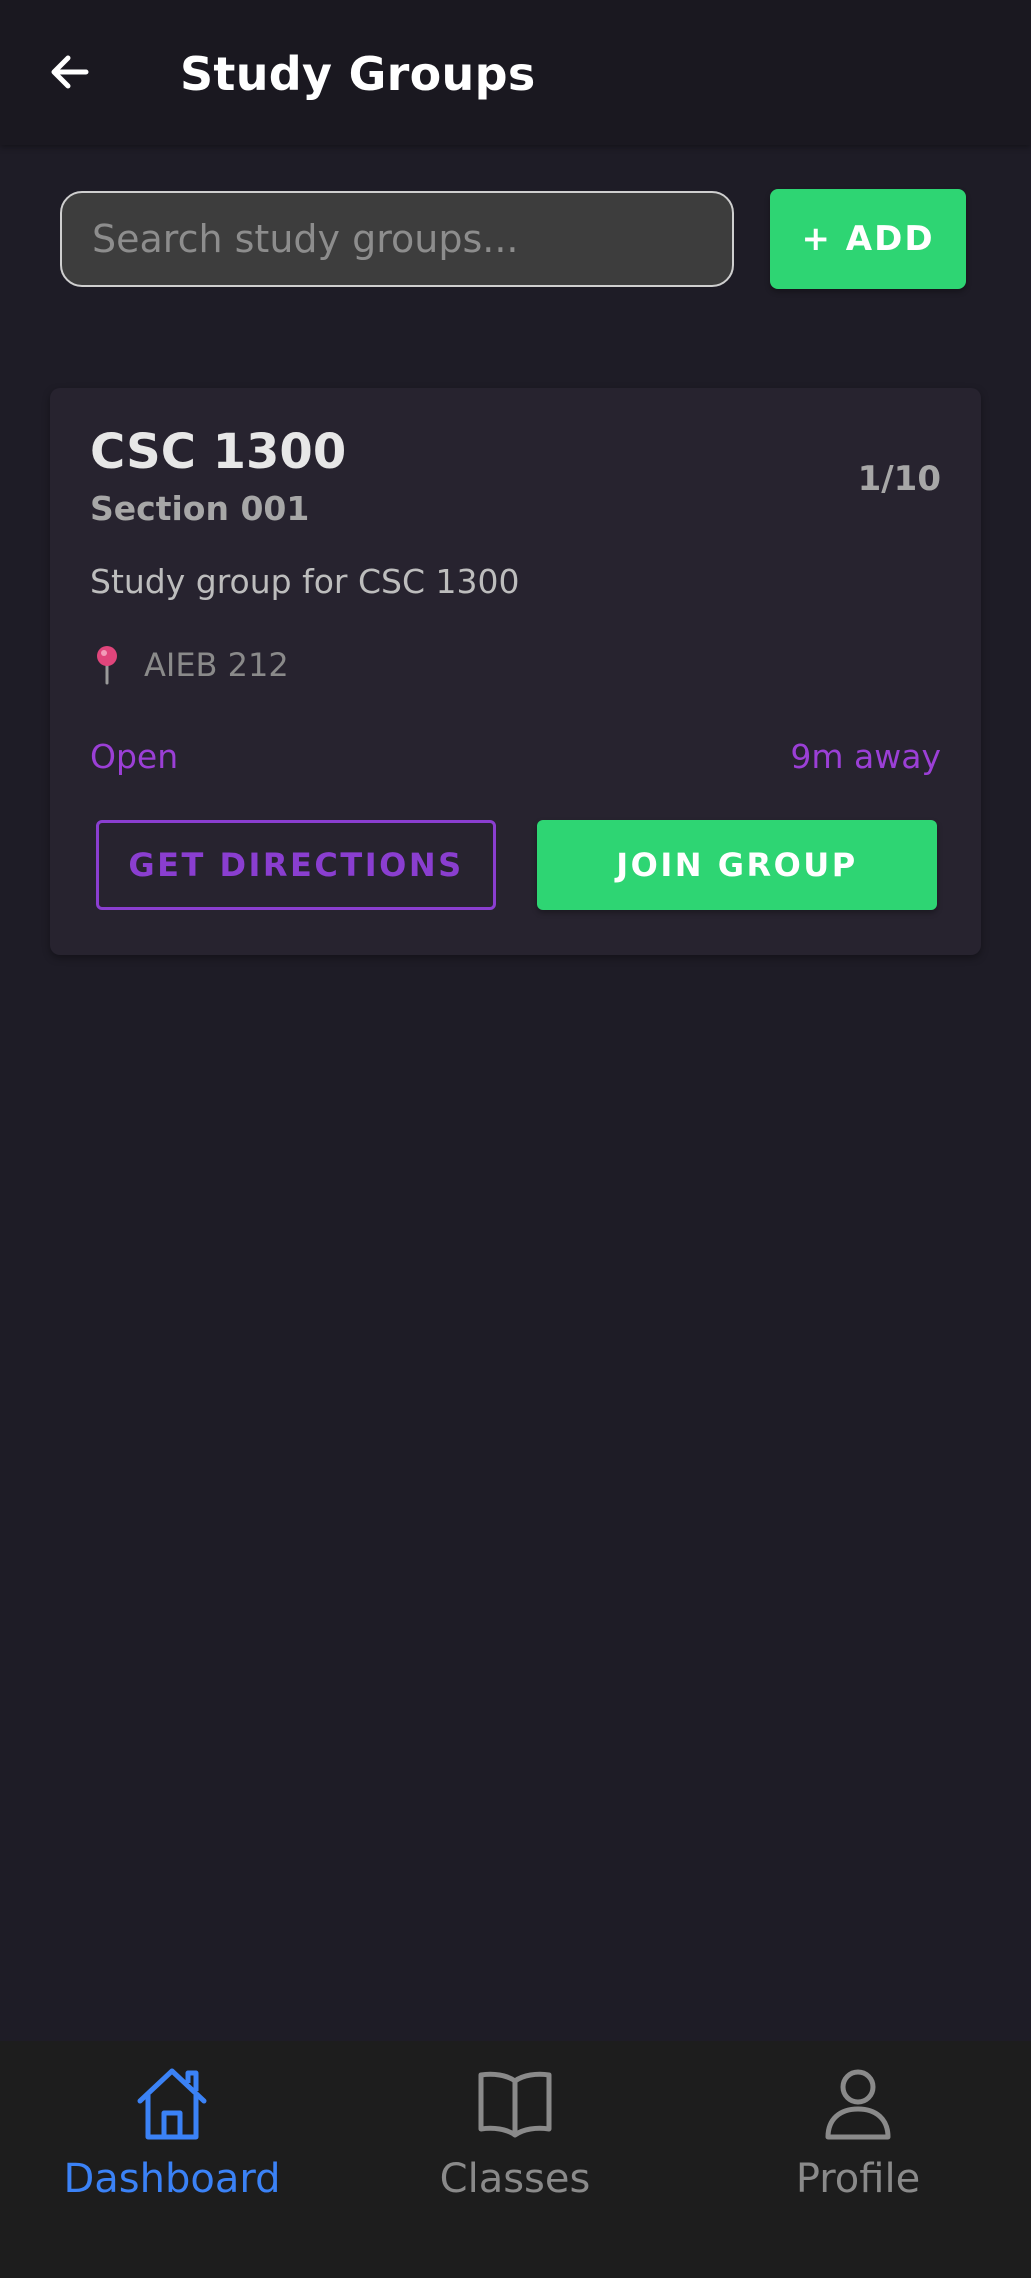  Describe the element at coordinates (858, 2151) in the screenshot. I see `nav-item-profile: Profile` at that location.